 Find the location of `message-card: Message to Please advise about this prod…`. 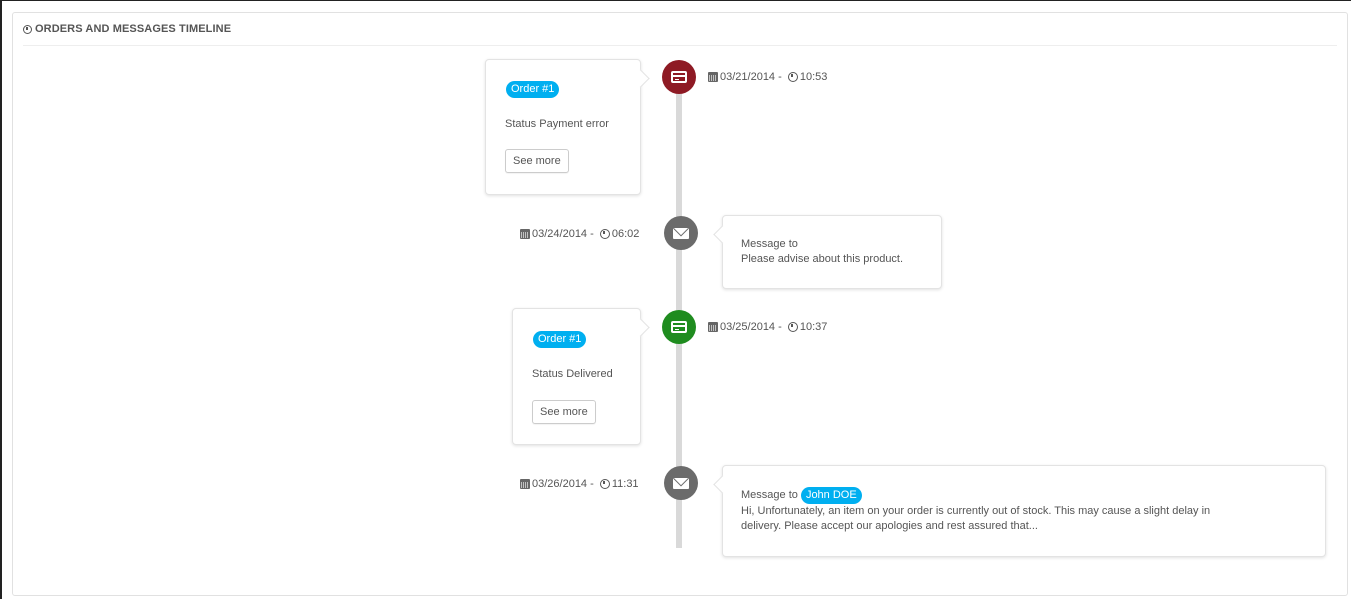

message-card: Message to Please advise about this prod… is located at coordinates (832, 252).